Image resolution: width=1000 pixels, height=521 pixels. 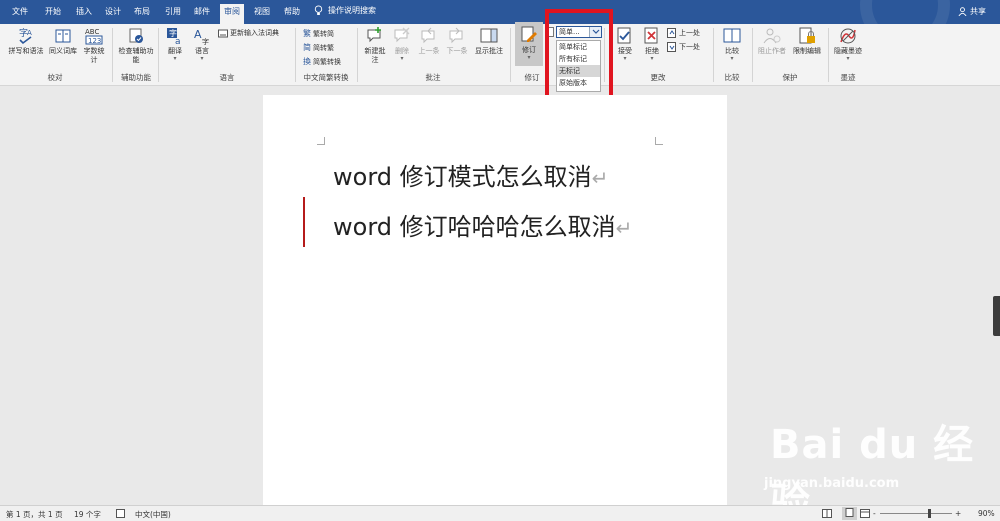 I want to click on zoom-in-button: +, so click(x=958, y=513).